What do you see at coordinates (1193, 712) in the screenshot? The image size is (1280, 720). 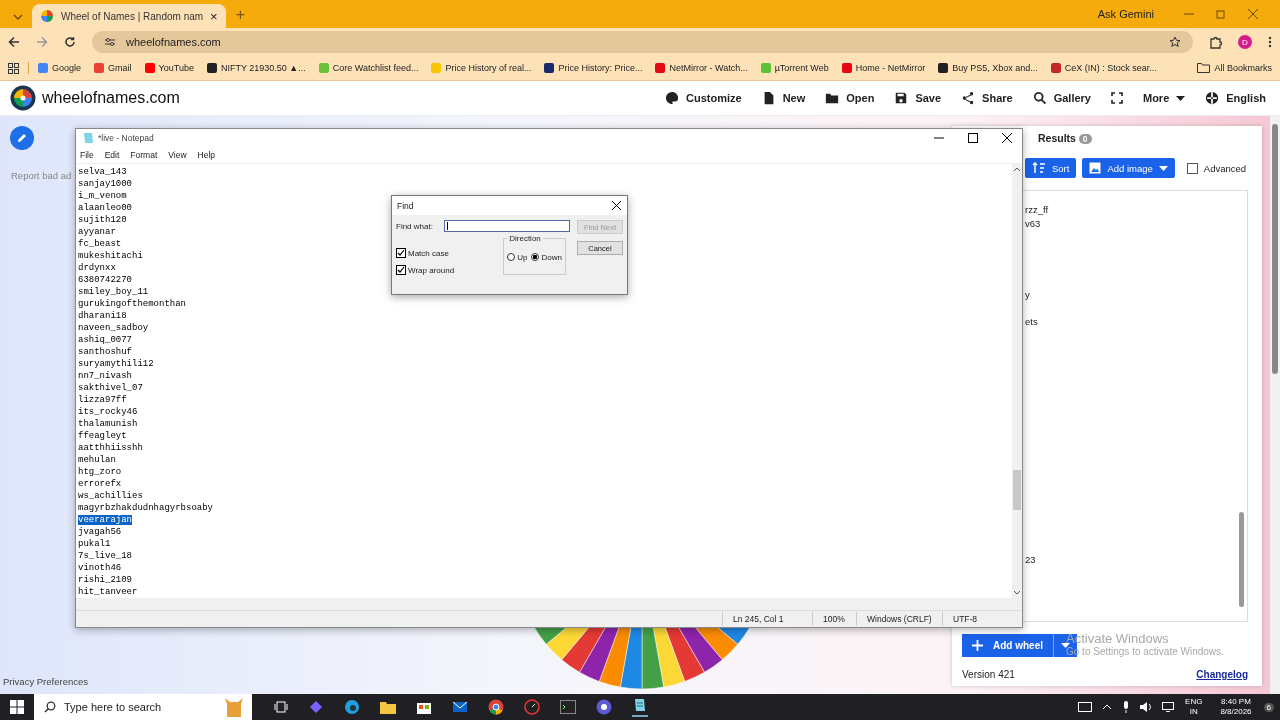 I see `region-text: IN` at bounding box center [1193, 712].